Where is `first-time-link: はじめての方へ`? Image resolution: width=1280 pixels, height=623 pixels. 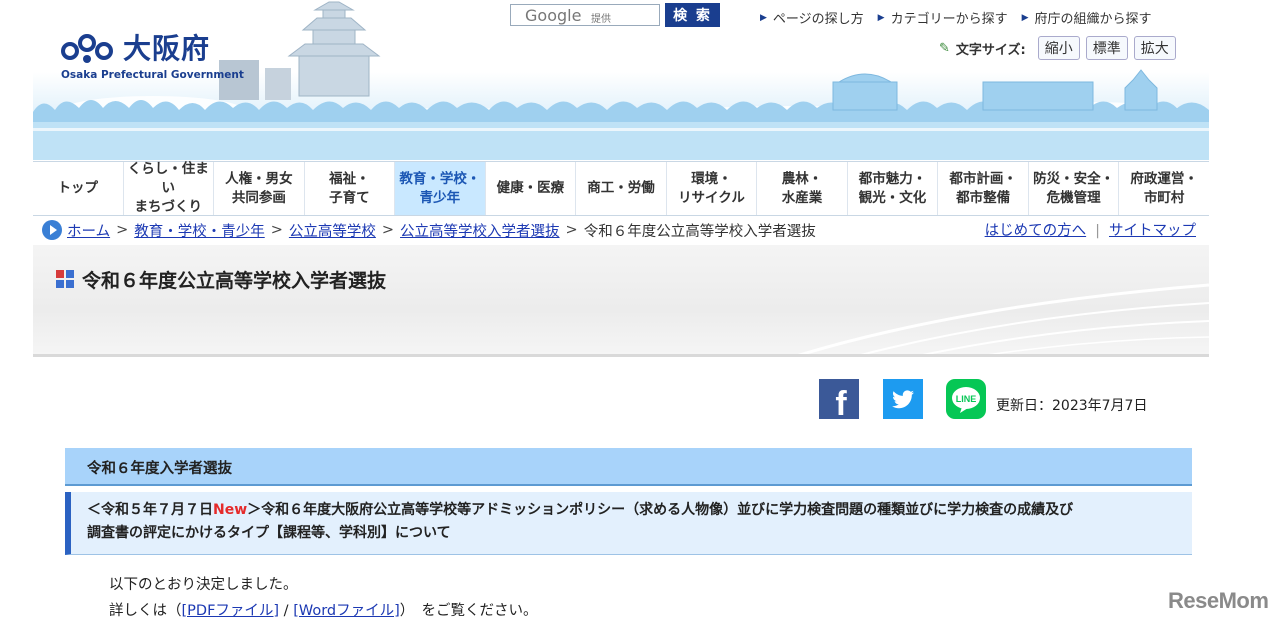 first-time-link: はじめての方へ is located at coordinates (1036, 231).